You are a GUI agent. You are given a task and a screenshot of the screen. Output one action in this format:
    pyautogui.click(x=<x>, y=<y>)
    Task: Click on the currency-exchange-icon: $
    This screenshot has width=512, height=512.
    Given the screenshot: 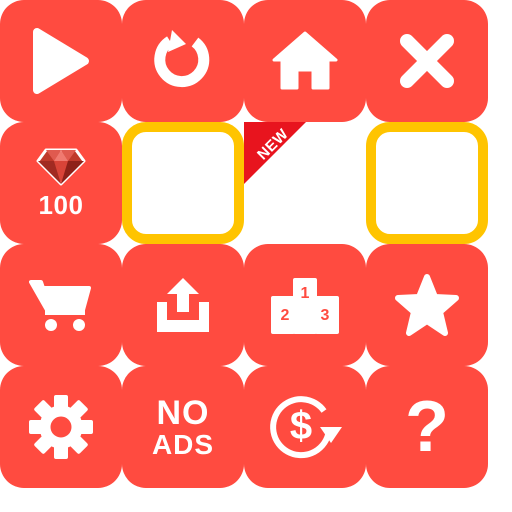 What is the action you would take?
    pyautogui.click(x=306, y=427)
    